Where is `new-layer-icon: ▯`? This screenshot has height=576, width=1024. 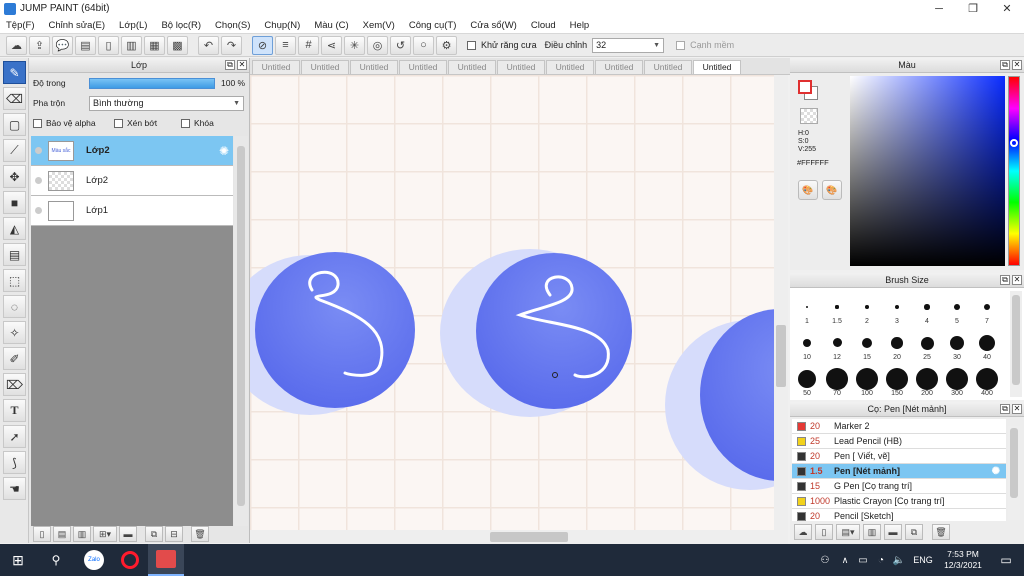
new-layer-icon: ▯ is located at coordinates (42, 534).